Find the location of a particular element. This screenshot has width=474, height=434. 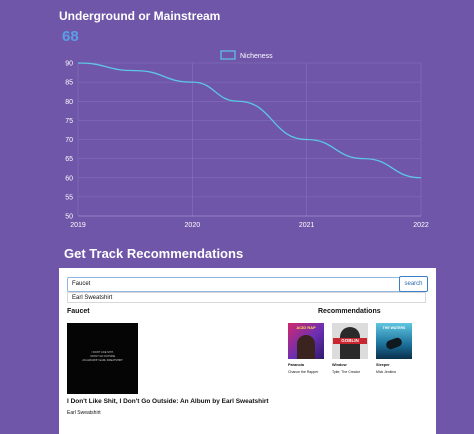

nicheness-score: 68 is located at coordinates (70, 36).